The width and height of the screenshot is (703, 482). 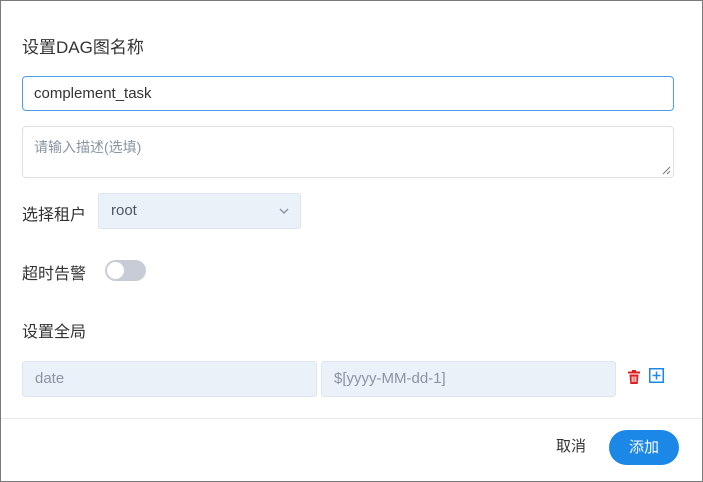 I want to click on description-textarea: 请输入描述(选填), so click(x=348, y=152).